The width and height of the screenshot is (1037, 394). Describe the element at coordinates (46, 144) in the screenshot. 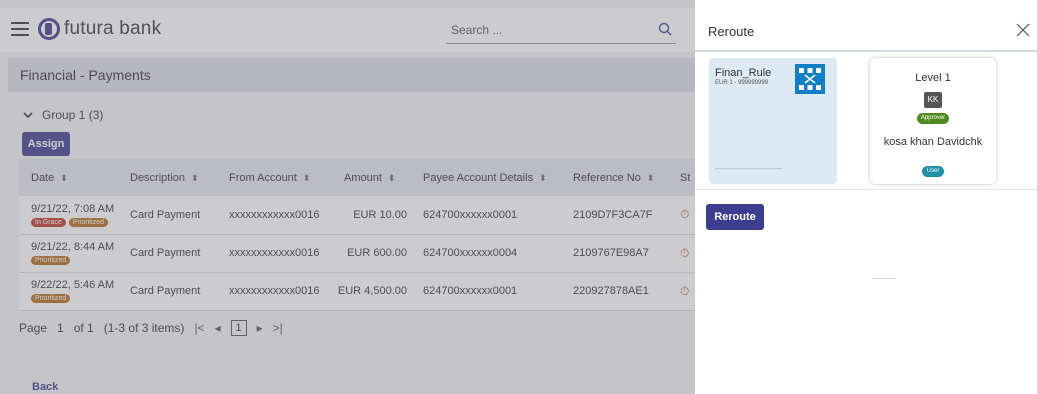

I see `assign-button: Assign` at that location.